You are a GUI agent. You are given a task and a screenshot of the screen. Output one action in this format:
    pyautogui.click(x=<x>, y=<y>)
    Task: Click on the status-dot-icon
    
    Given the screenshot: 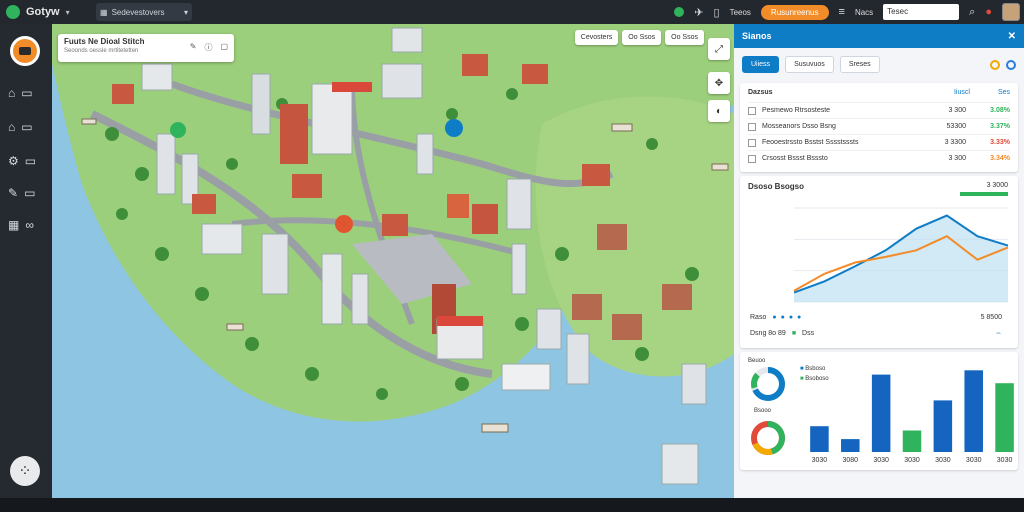 What is the action you would take?
    pyautogui.click(x=679, y=12)
    